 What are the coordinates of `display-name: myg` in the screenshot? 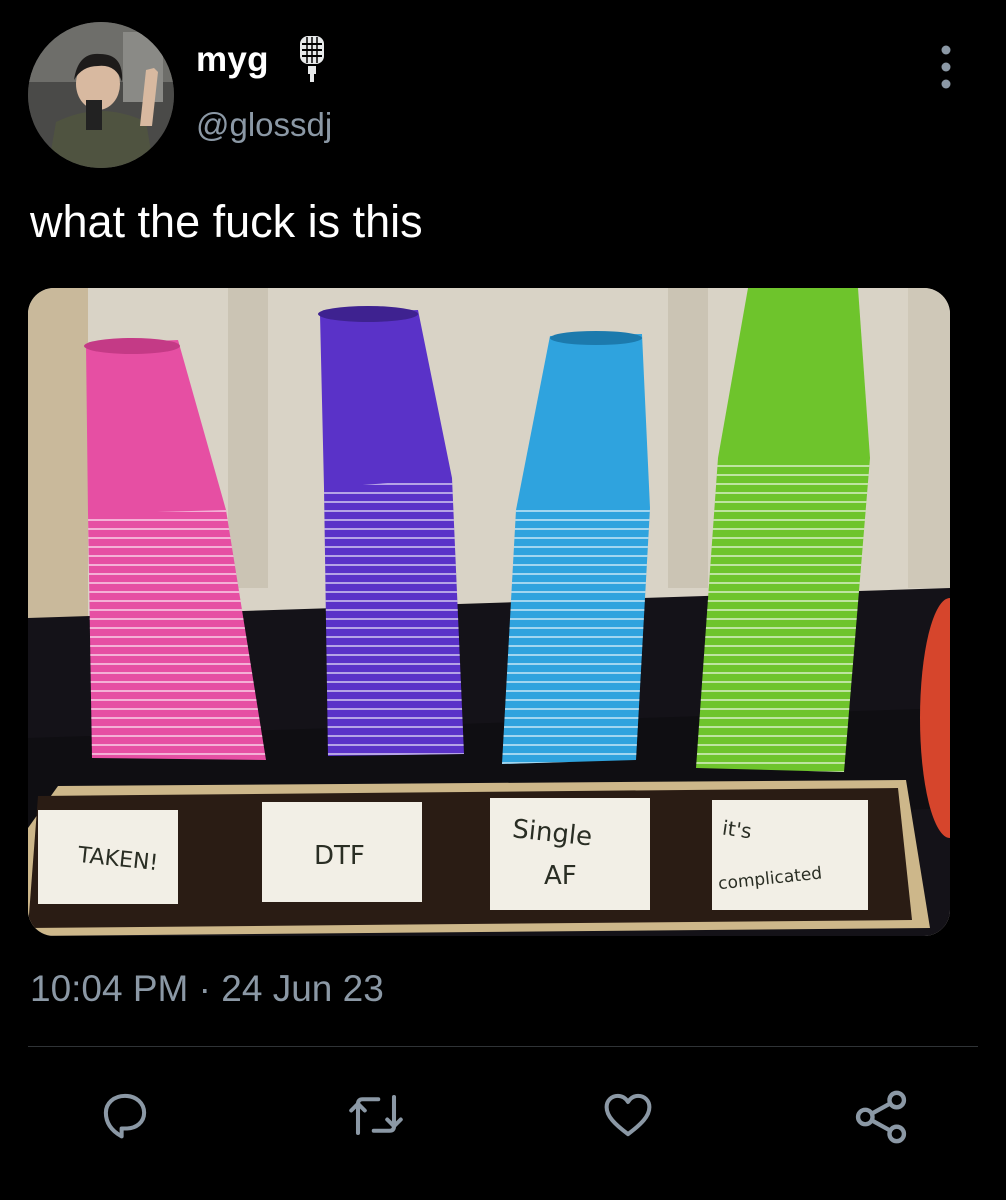 It's located at (232, 60).